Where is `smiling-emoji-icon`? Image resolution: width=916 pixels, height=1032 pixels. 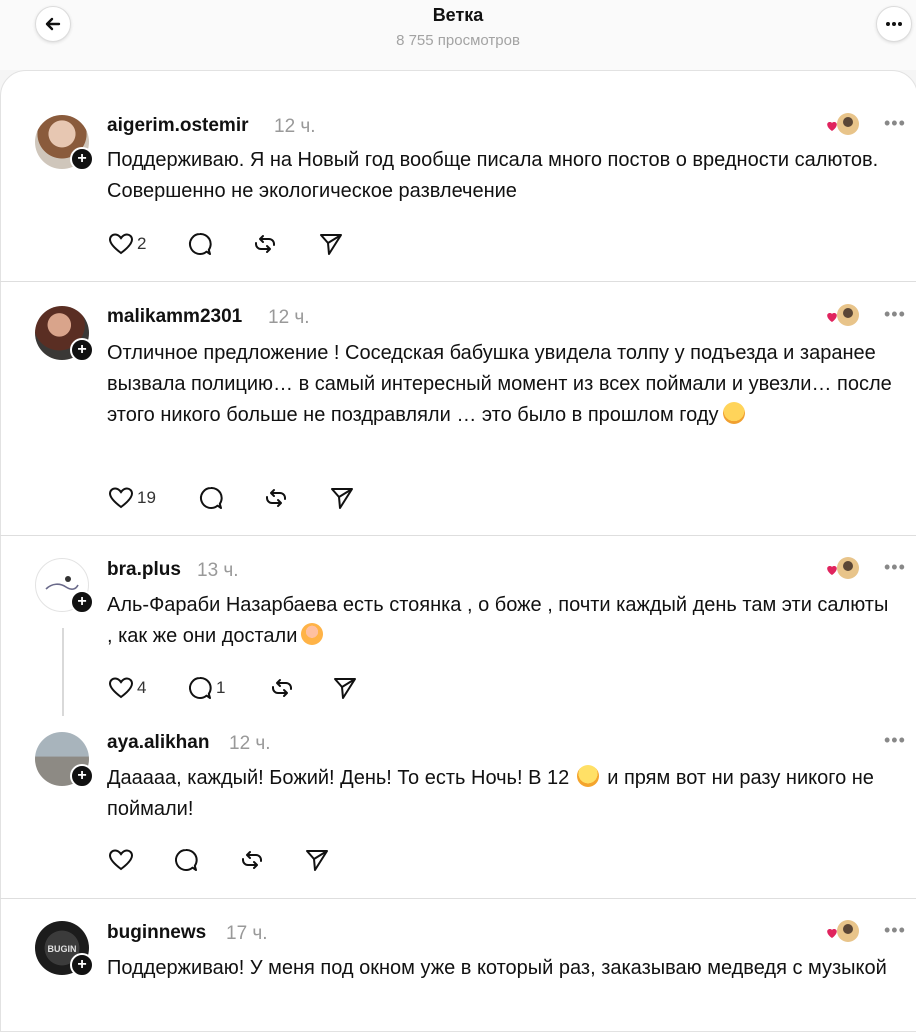 smiling-emoji-icon is located at coordinates (733, 413).